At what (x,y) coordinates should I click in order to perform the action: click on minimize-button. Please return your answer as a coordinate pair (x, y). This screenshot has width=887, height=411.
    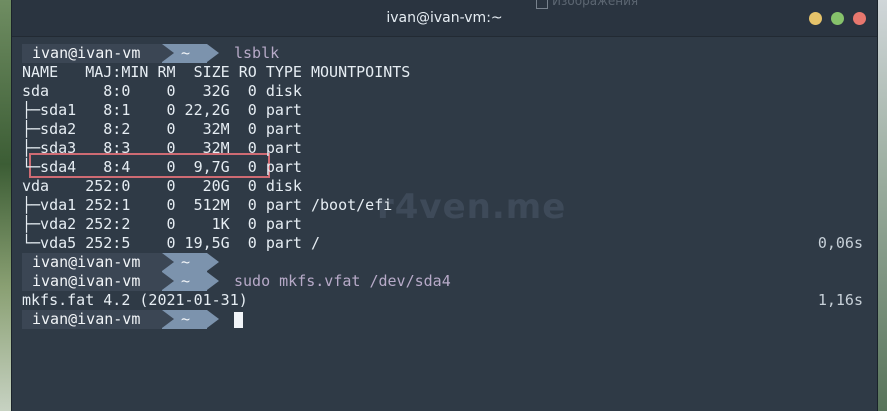
    Looking at the image, I should click on (815, 18).